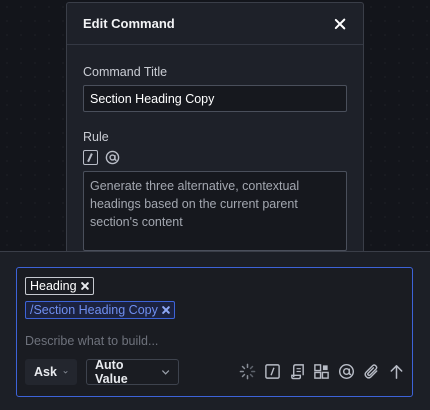 The width and height of the screenshot is (430, 410). What do you see at coordinates (215, 24) in the screenshot?
I see `modal-header: Edit Command` at bounding box center [215, 24].